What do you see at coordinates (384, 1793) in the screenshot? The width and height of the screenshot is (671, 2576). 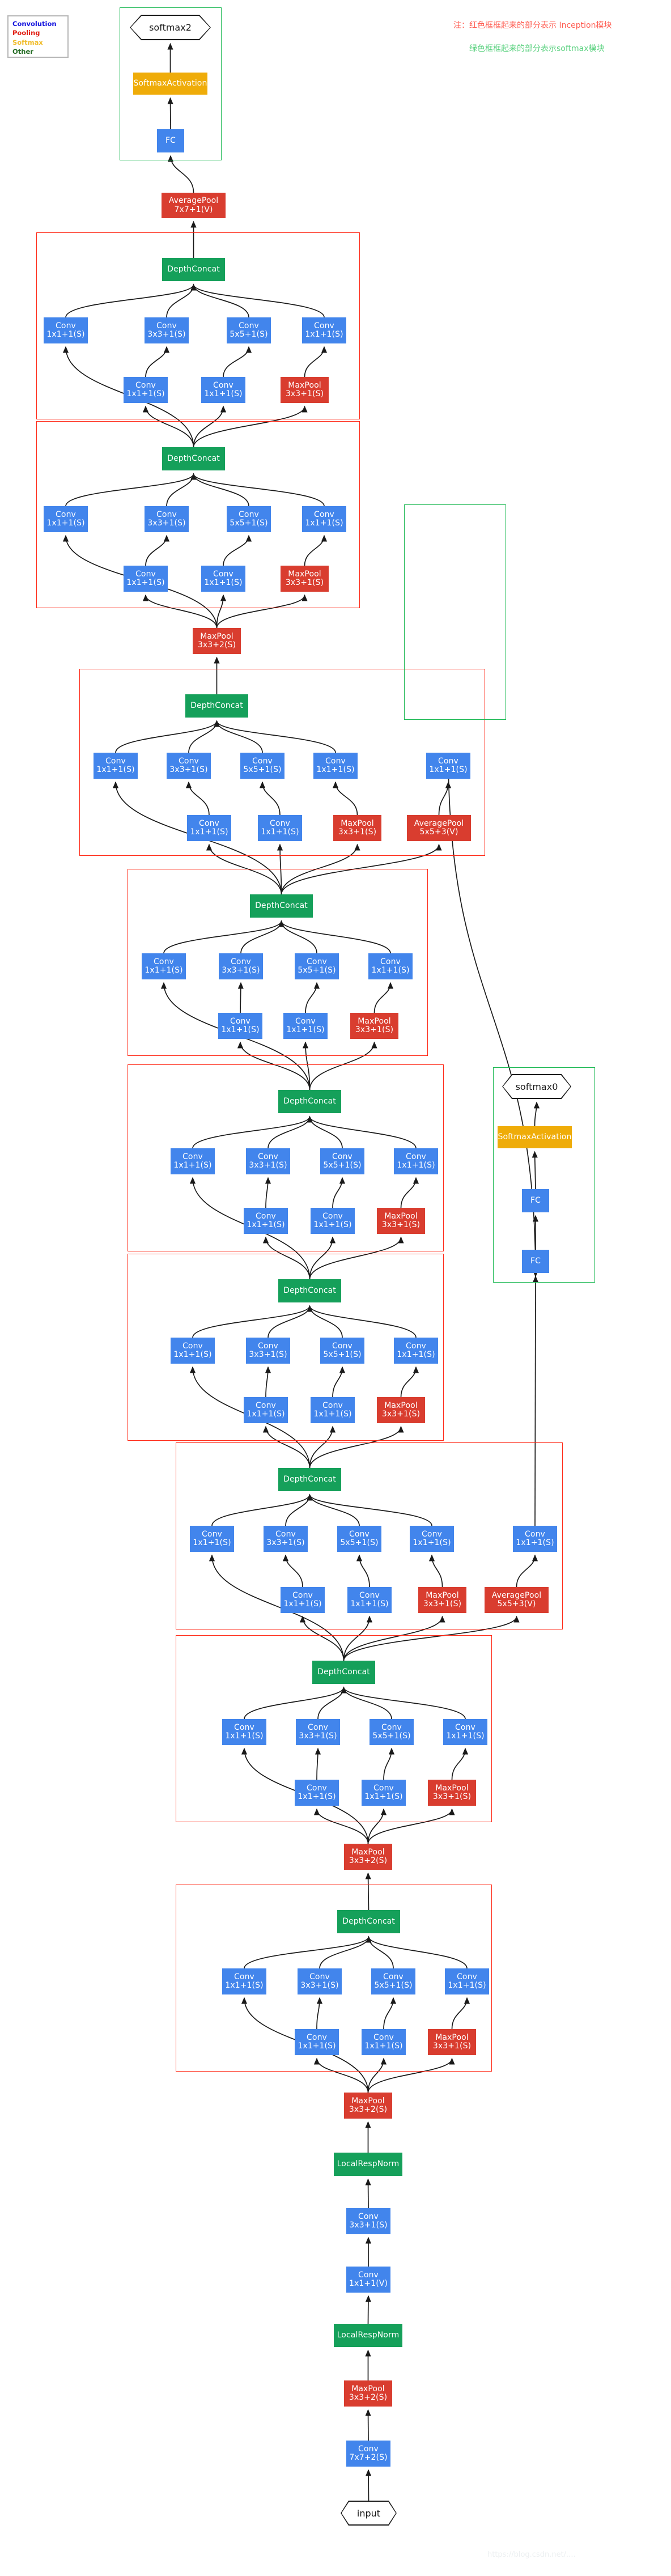 I see `inception3b-reduce5x5: Conv 1x1+1(S)` at bounding box center [384, 1793].